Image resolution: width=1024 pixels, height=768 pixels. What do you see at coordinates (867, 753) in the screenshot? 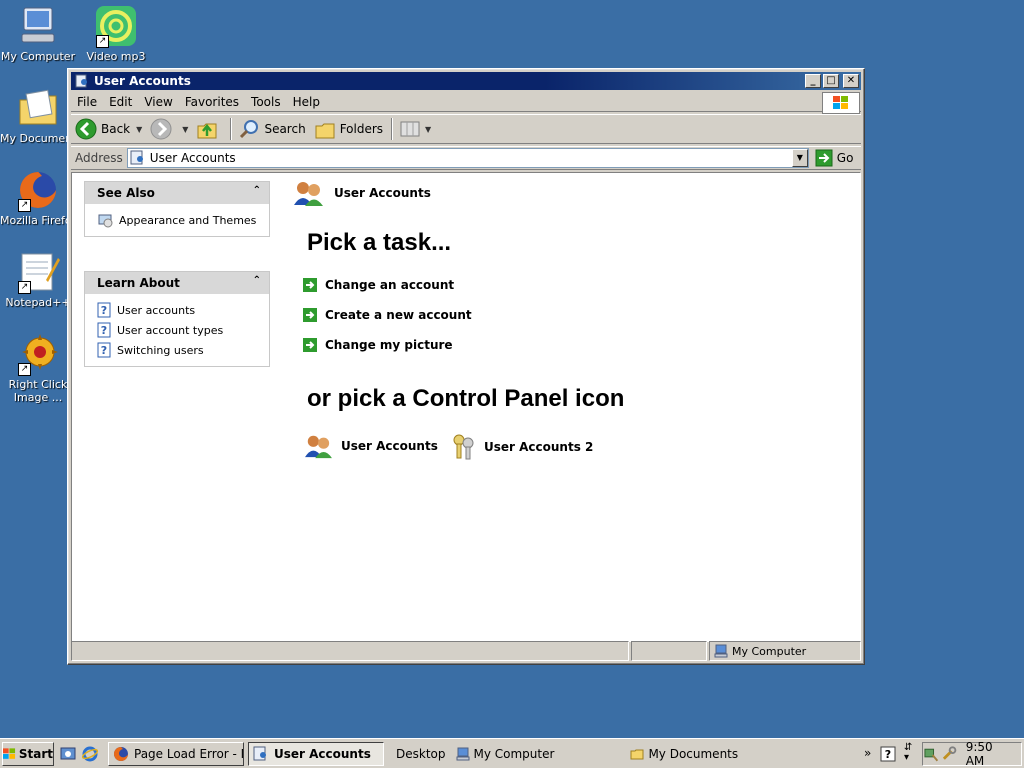
I see `taskbar-overflow-chevron-icon: »` at bounding box center [867, 753].